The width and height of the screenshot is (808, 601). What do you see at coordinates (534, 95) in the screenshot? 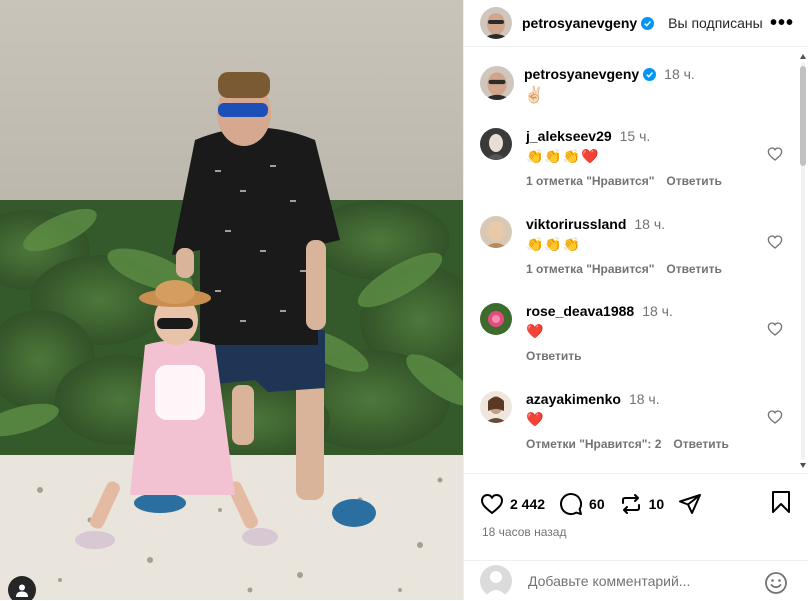
I see `caption-text: ✌🏻` at bounding box center [534, 95].